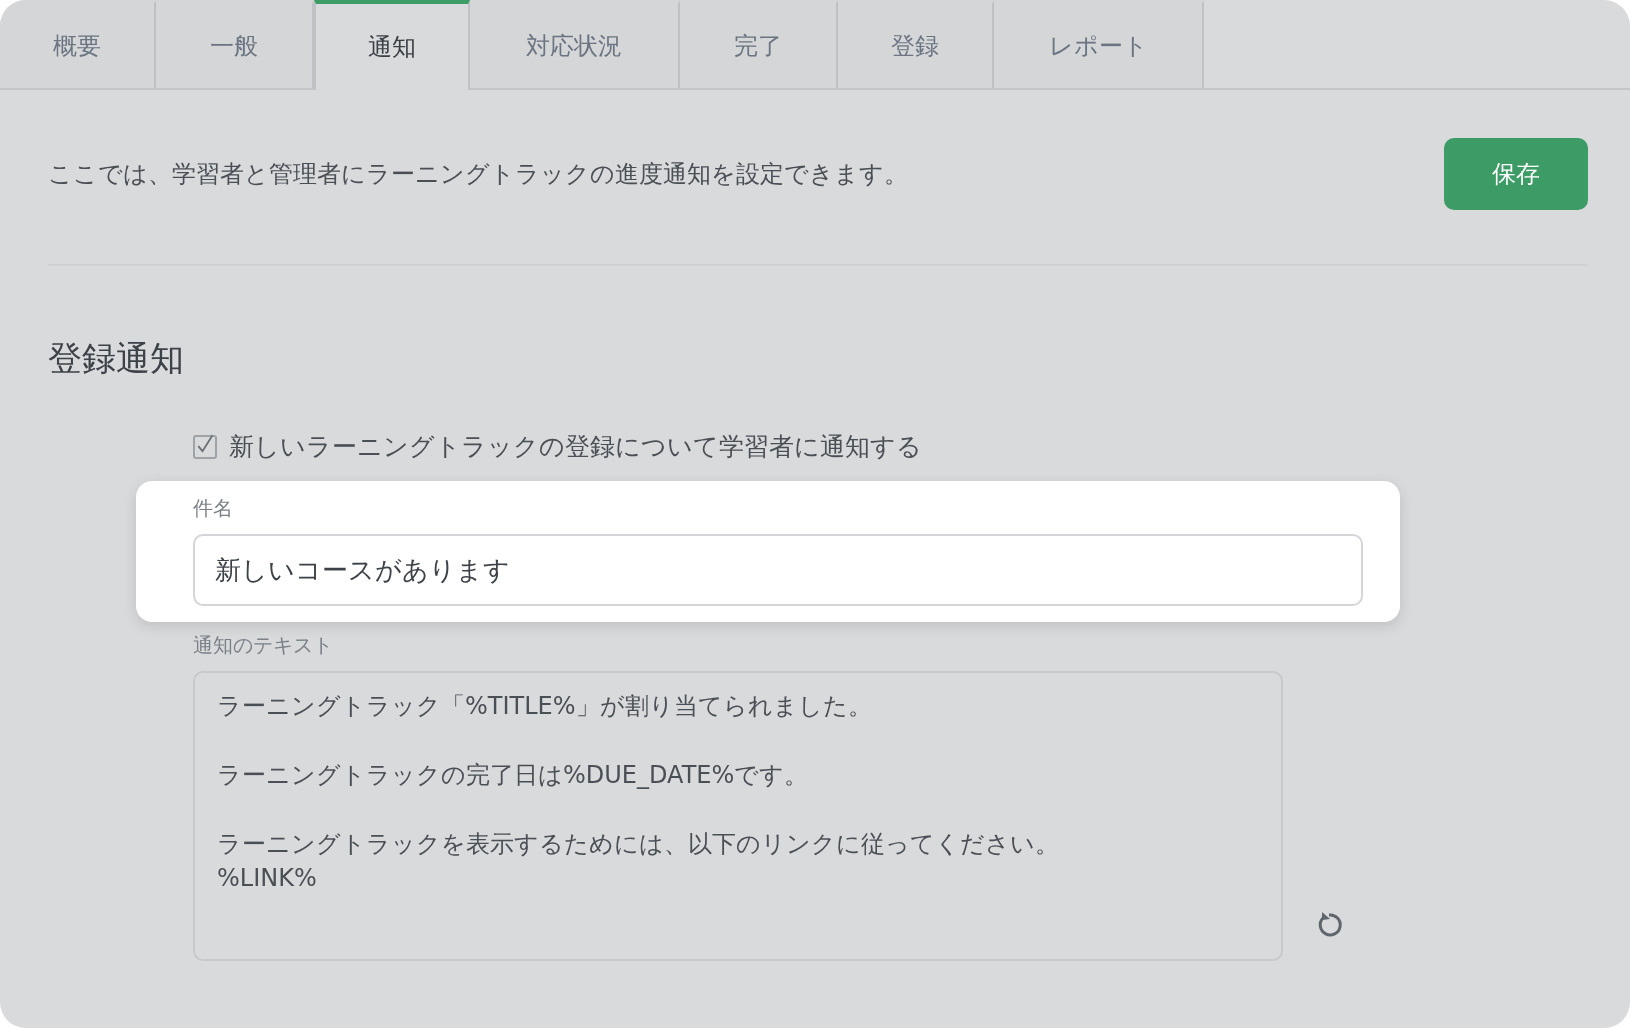 The image size is (1630, 1028). What do you see at coordinates (575, 44) in the screenshot?
I see `tab: 対応状況` at bounding box center [575, 44].